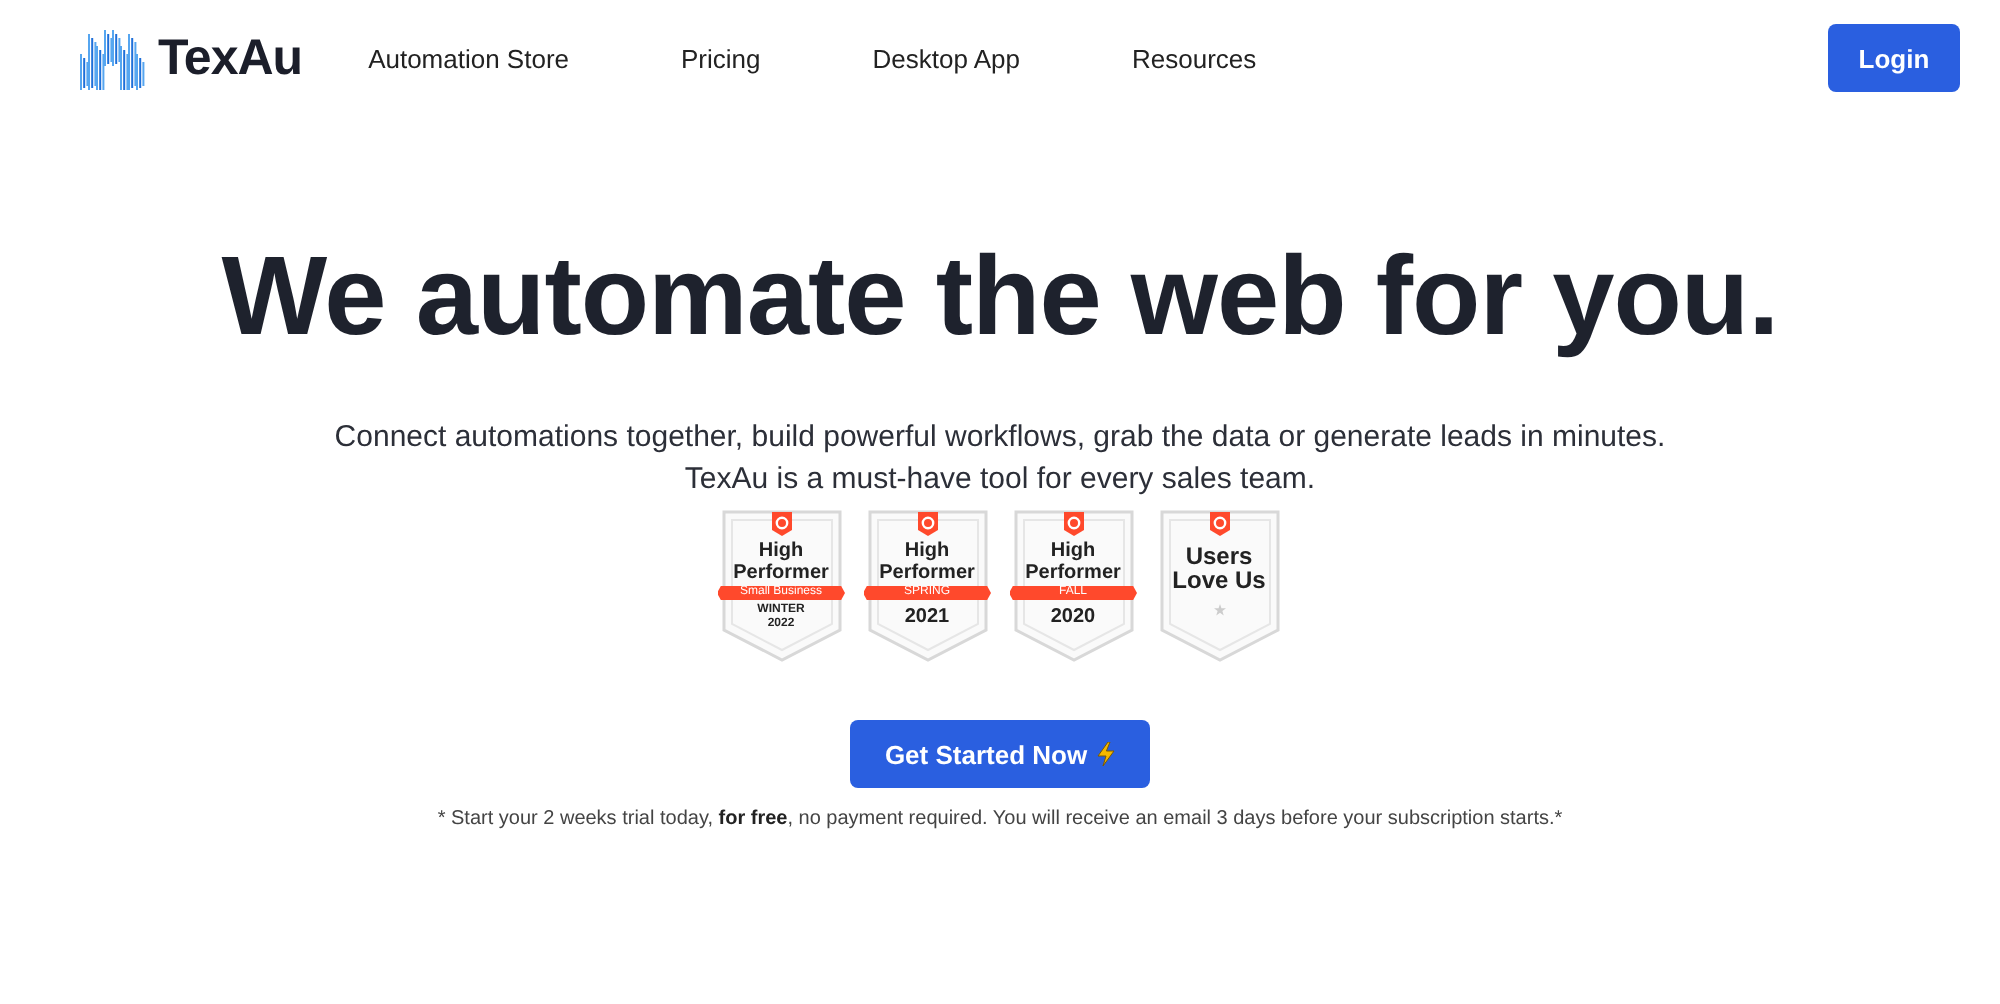 This screenshot has height=1004, width=2000. Describe the element at coordinates (1894, 58) in the screenshot. I see `login-button: Login` at that location.